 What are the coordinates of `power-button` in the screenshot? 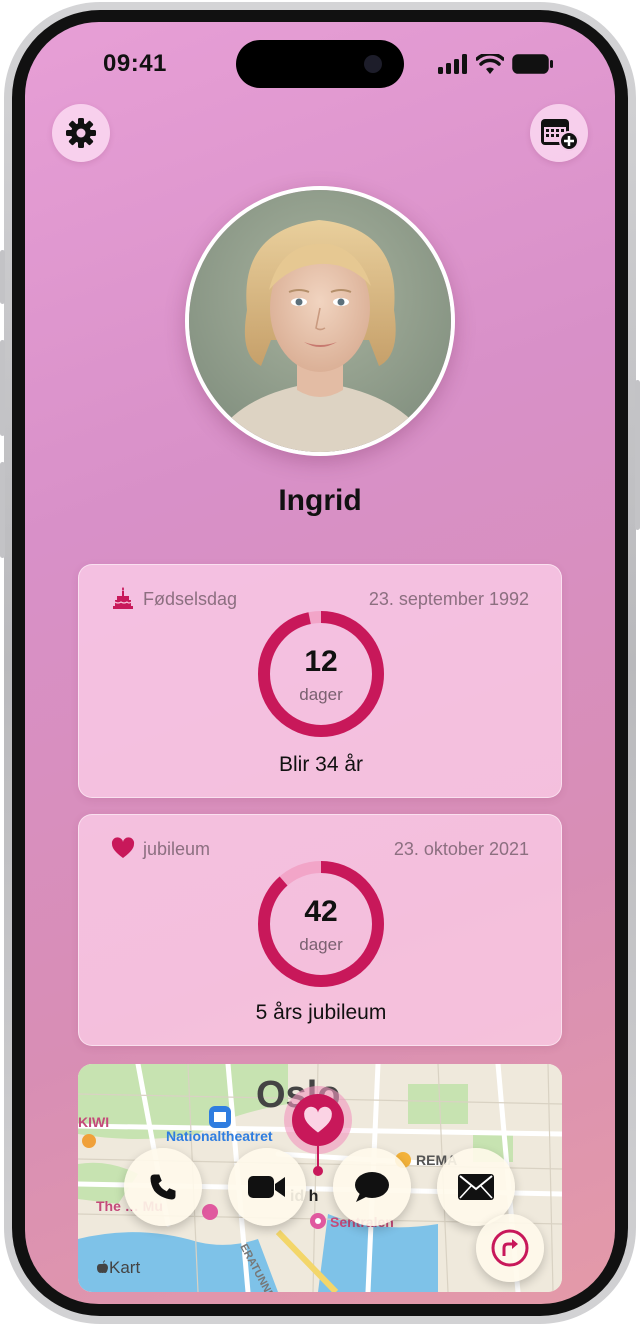 It's located at (637, 455).